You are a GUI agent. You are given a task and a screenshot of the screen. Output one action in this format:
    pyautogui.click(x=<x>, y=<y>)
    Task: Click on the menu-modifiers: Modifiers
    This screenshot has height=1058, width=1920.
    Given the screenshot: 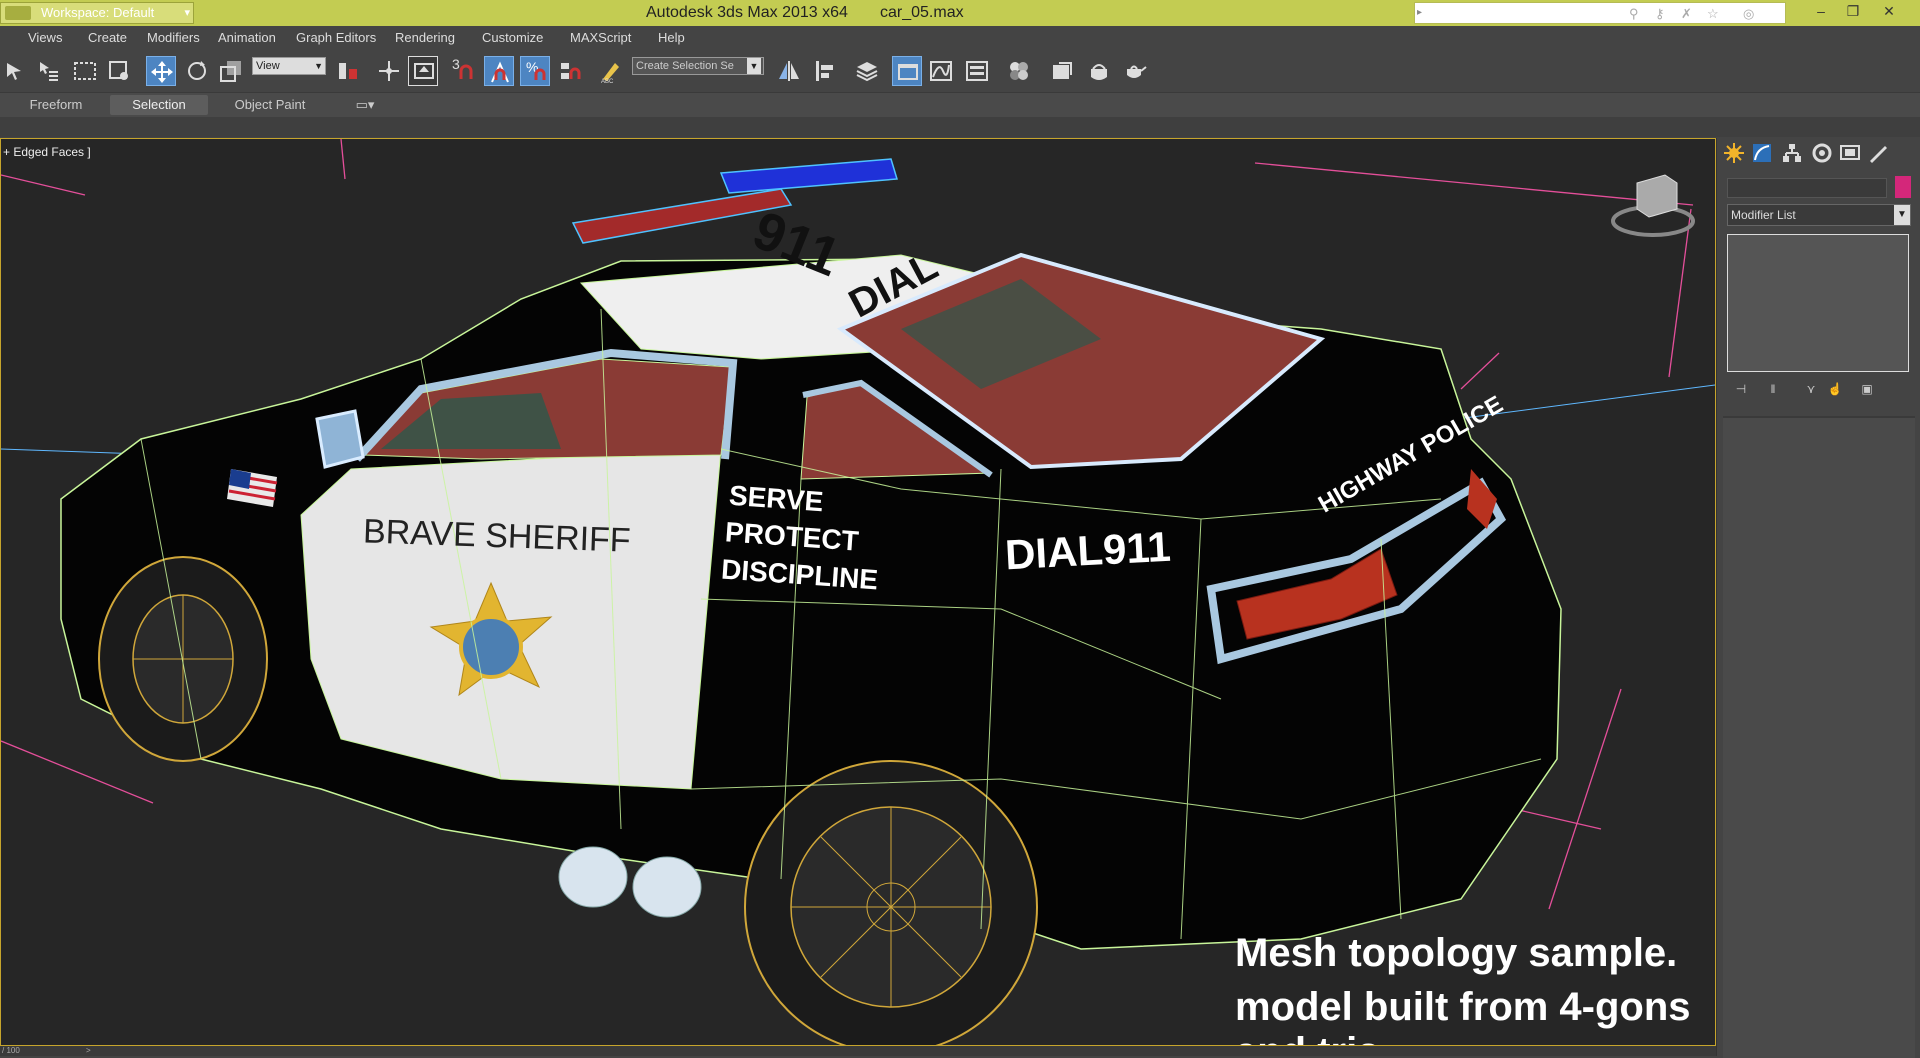 What is the action you would take?
    pyautogui.click(x=173, y=37)
    